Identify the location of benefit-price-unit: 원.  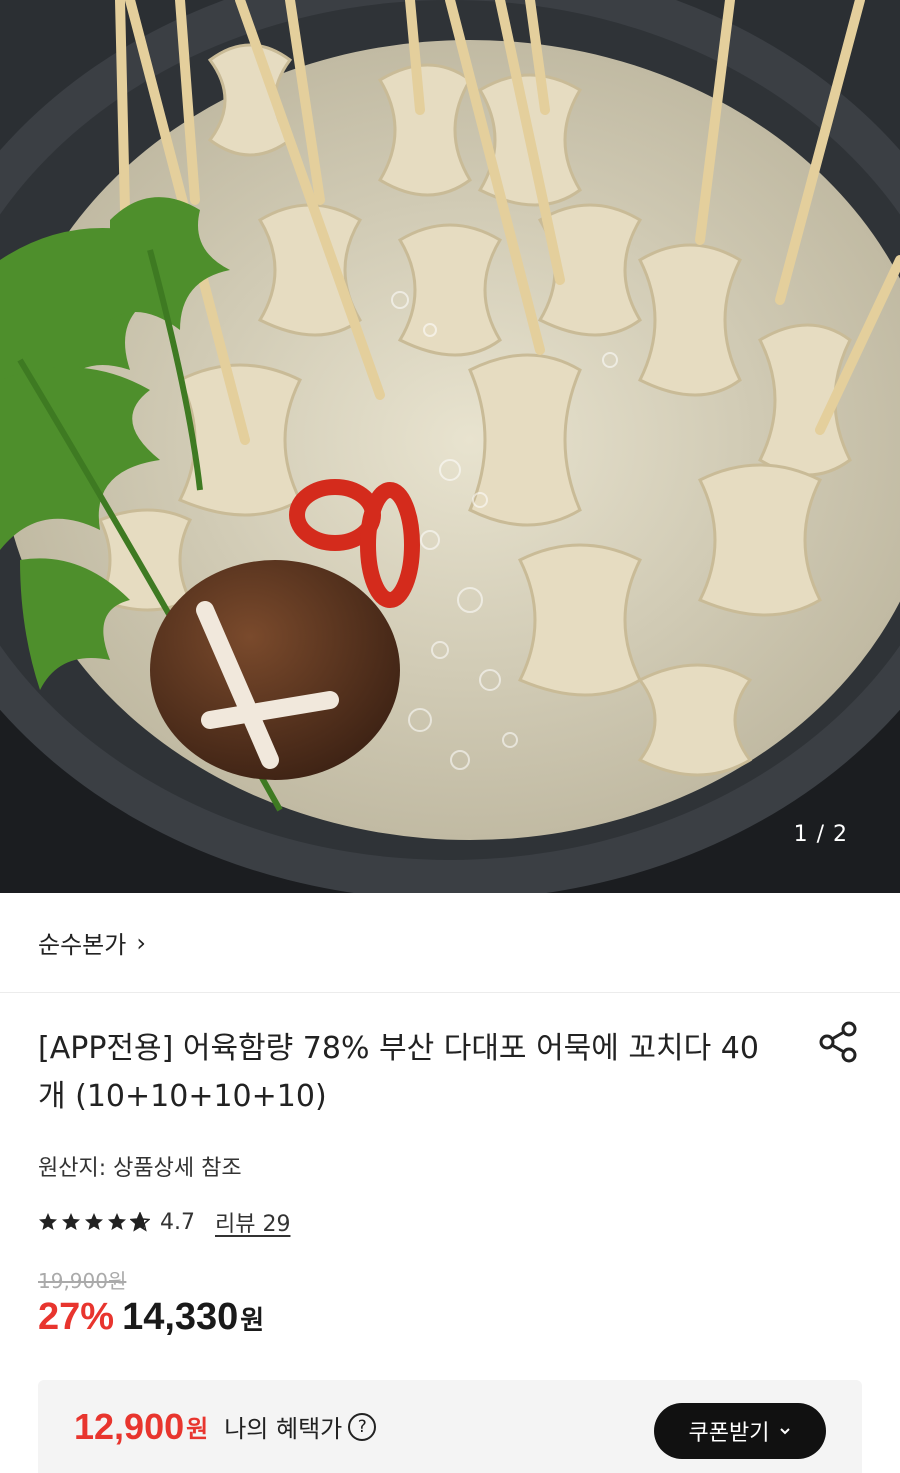
(197, 1429).